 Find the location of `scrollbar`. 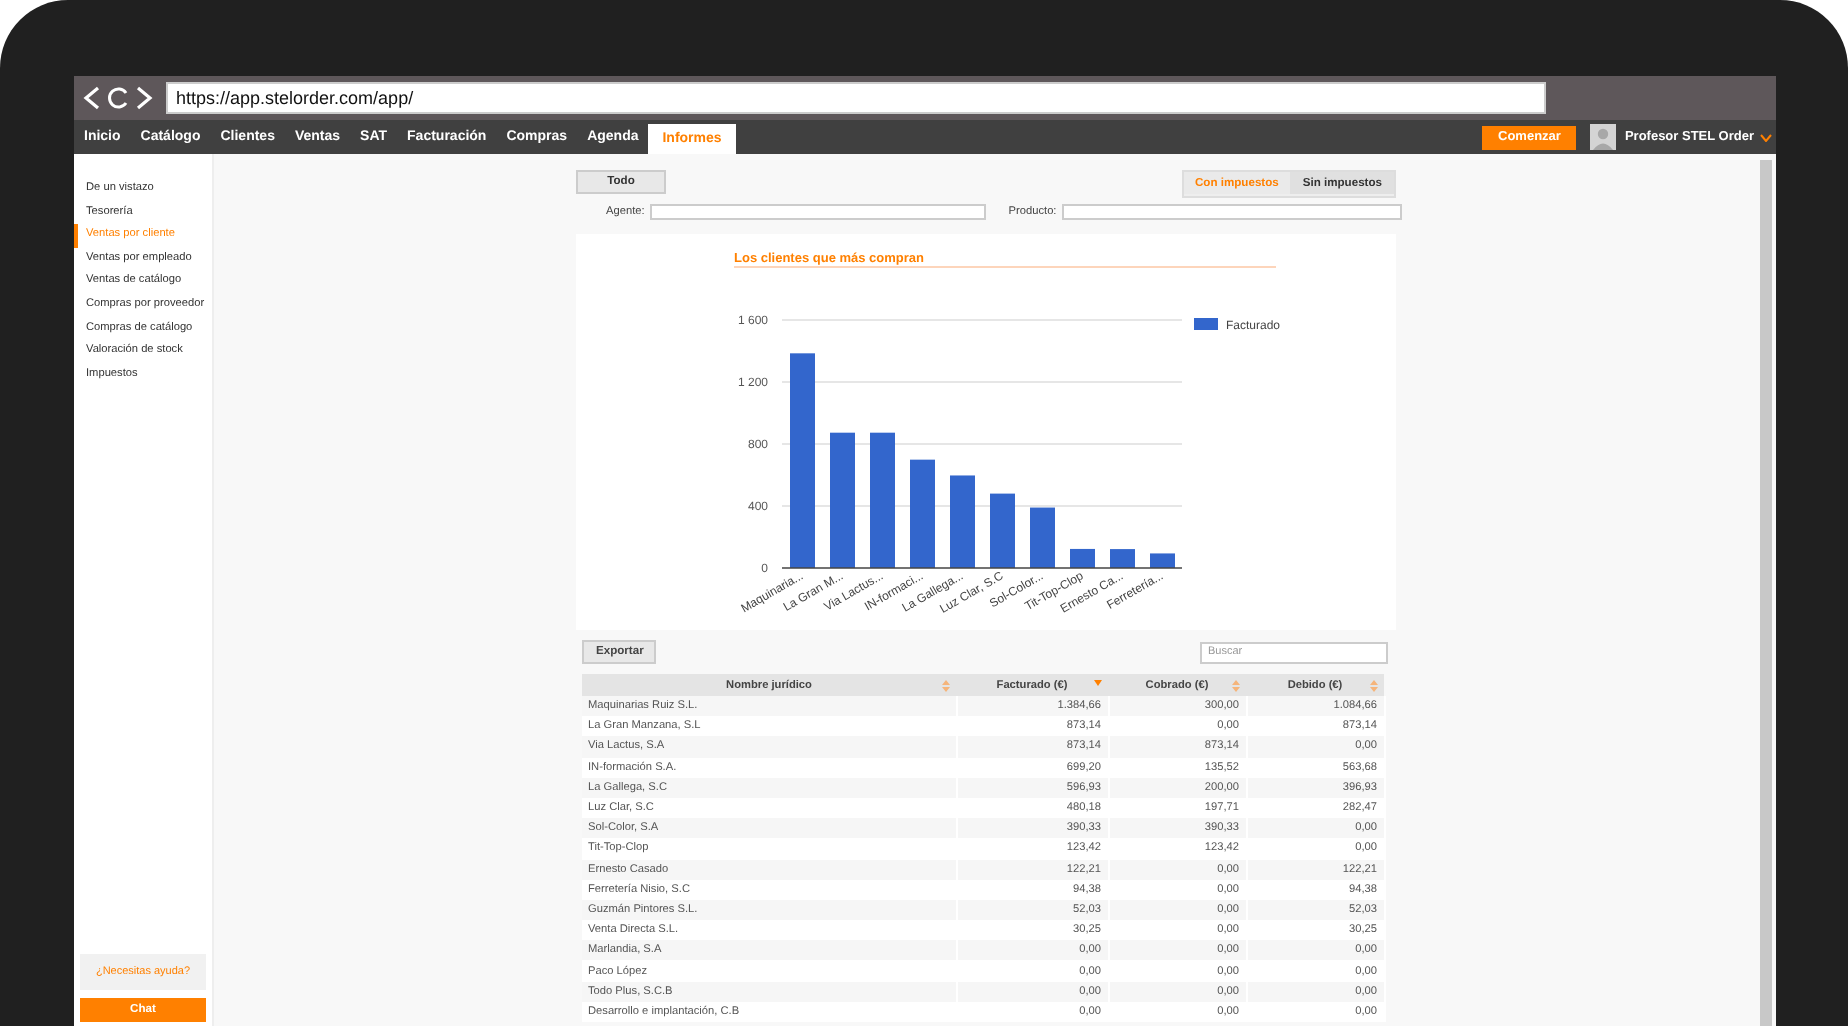

scrollbar is located at coordinates (1766, 593).